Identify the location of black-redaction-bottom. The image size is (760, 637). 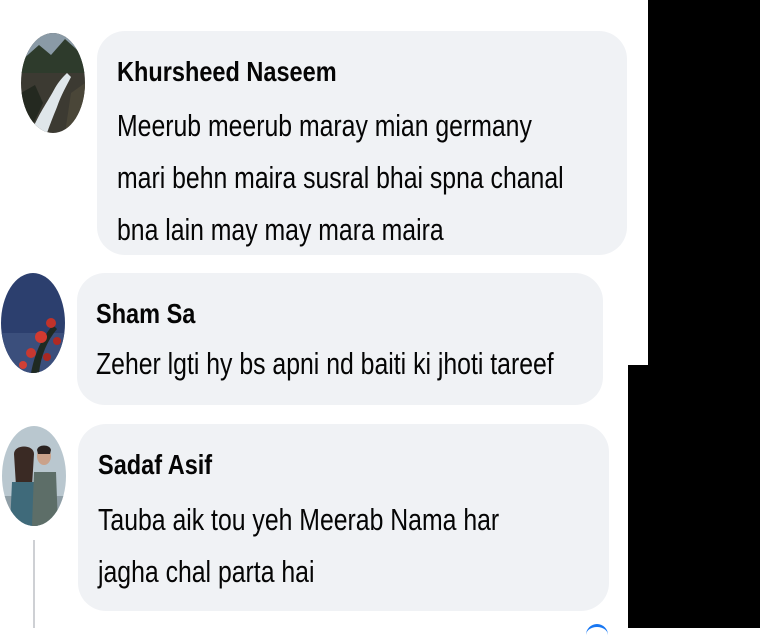
(694, 496).